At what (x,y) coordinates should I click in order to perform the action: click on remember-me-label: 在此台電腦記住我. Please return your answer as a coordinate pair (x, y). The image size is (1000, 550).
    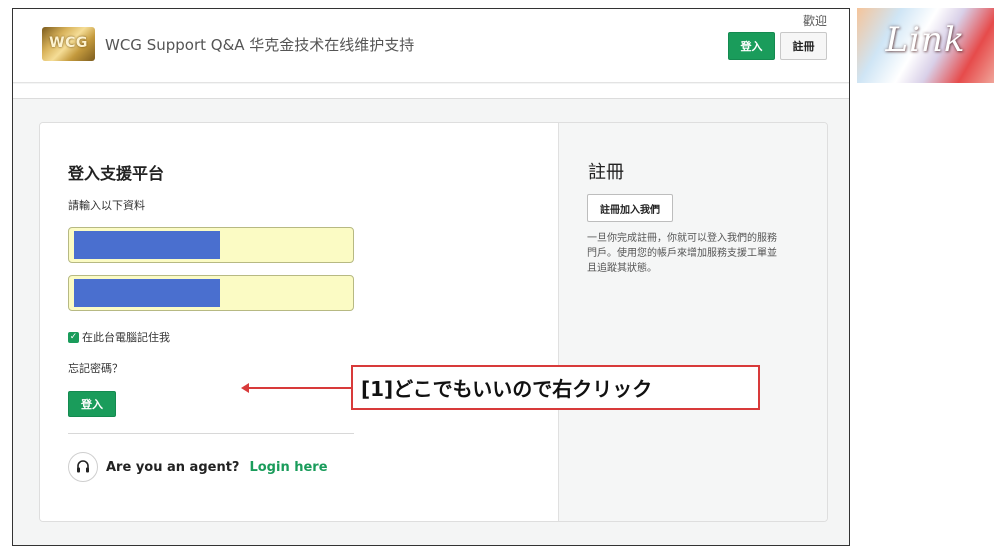
    Looking at the image, I should click on (126, 337).